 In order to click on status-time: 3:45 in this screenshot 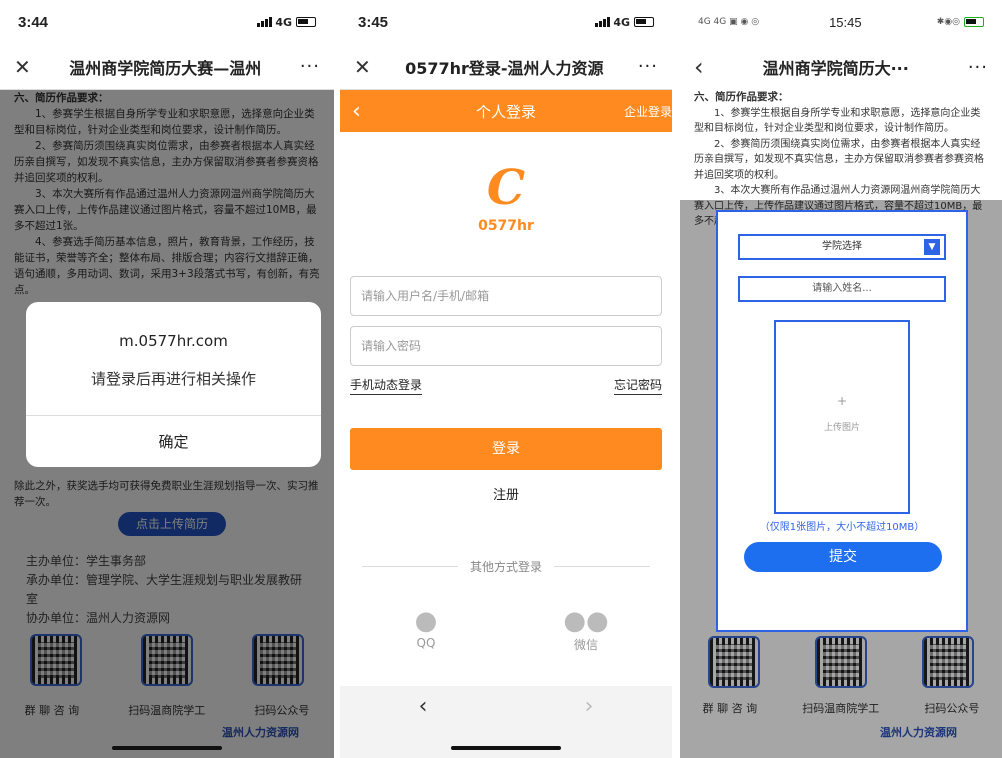, I will do `click(373, 22)`.